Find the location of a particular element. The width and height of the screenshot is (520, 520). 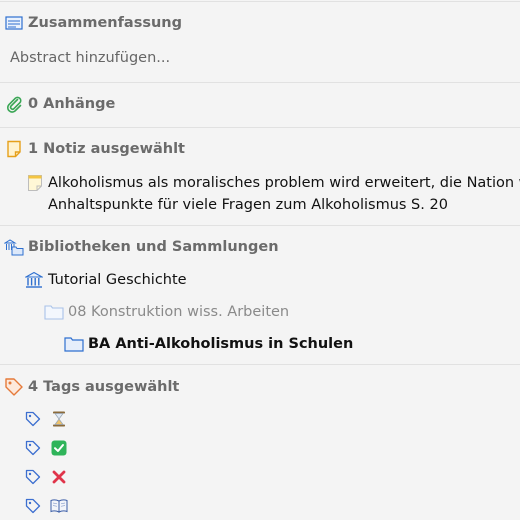

library-item: Tutorial Geschichte is located at coordinates (105, 280).